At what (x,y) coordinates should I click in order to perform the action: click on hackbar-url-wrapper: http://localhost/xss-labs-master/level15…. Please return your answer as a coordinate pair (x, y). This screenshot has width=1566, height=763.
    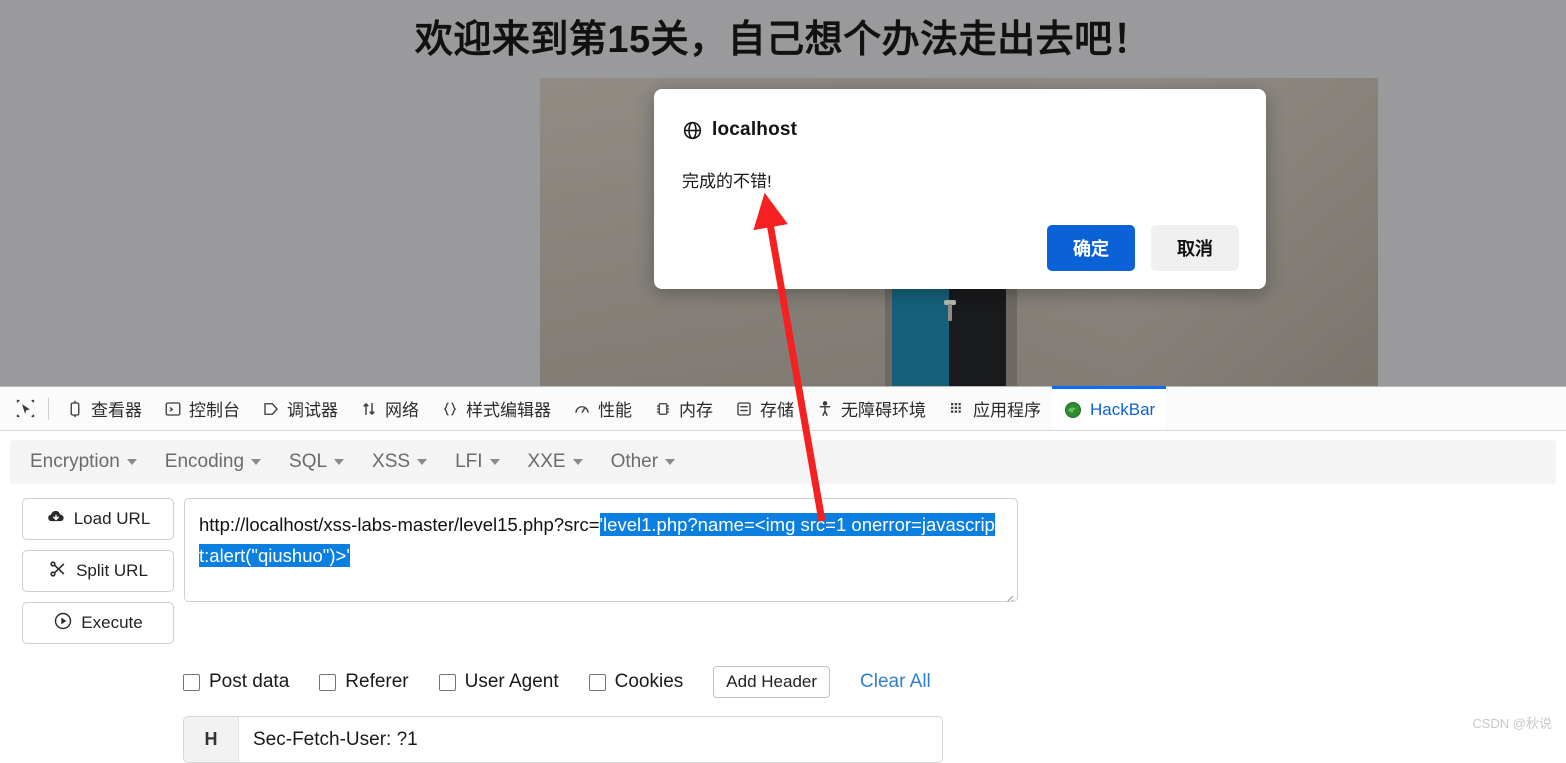
    Looking at the image, I should click on (601, 571).